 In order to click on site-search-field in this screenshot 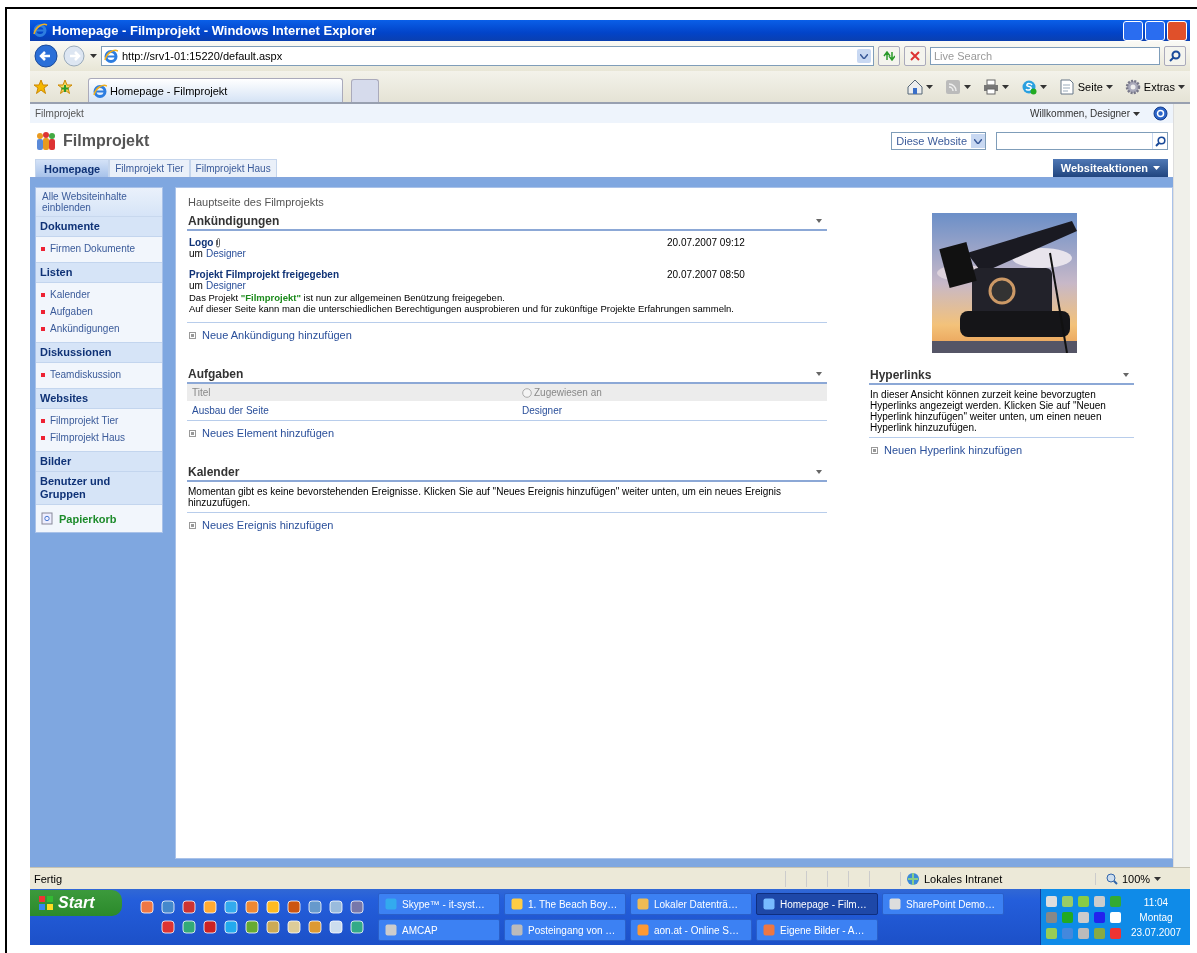, I will do `click(1082, 141)`.